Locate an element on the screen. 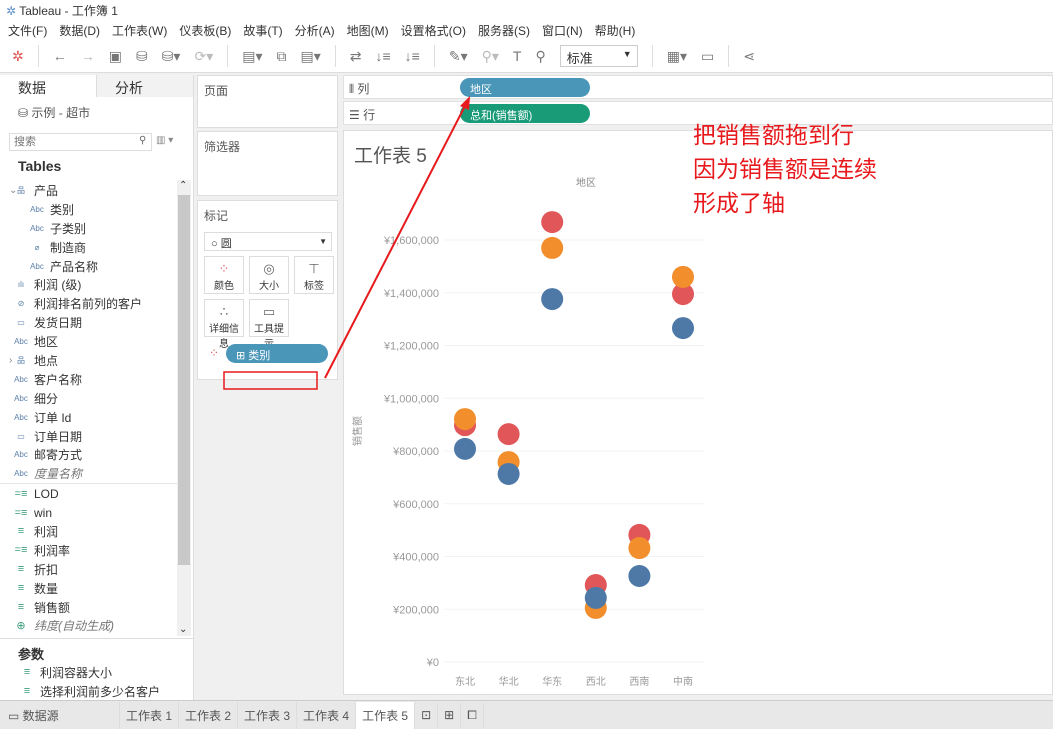 This screenshot has height=729, width=1053. marks-title: 标记 is located at coordinates (216, 216).